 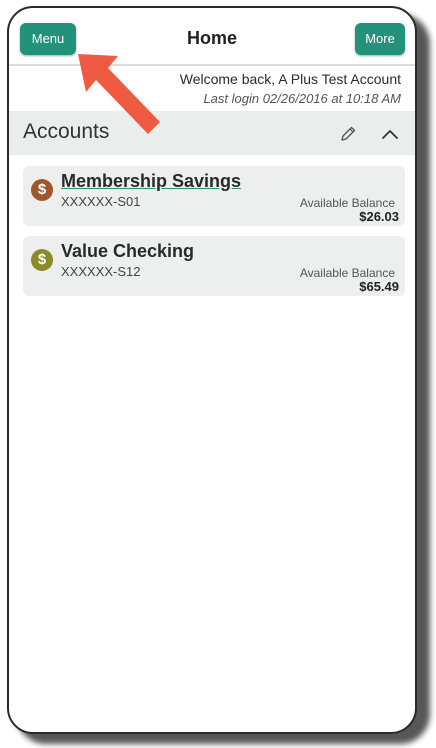 What do you see at coordinates (290, 79) in the screenshot?
I see `welcome-message: Welcome back, A Plus Test Account` at bounding box center [290, 79].